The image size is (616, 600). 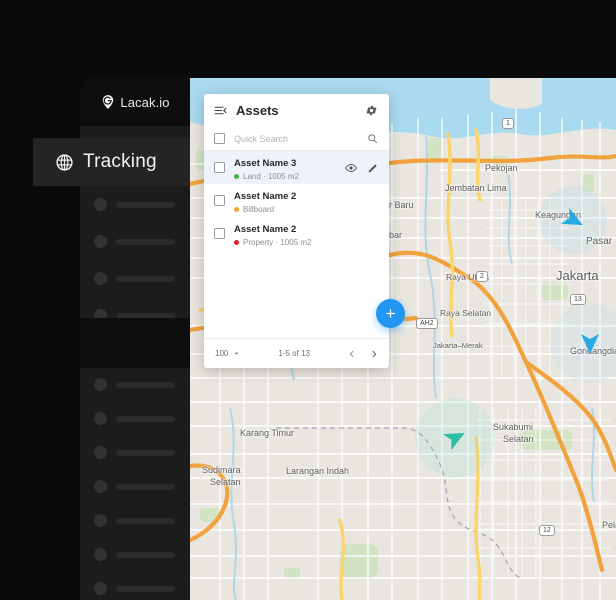 I want to click on globe-icon, so click(x=64, y=162).